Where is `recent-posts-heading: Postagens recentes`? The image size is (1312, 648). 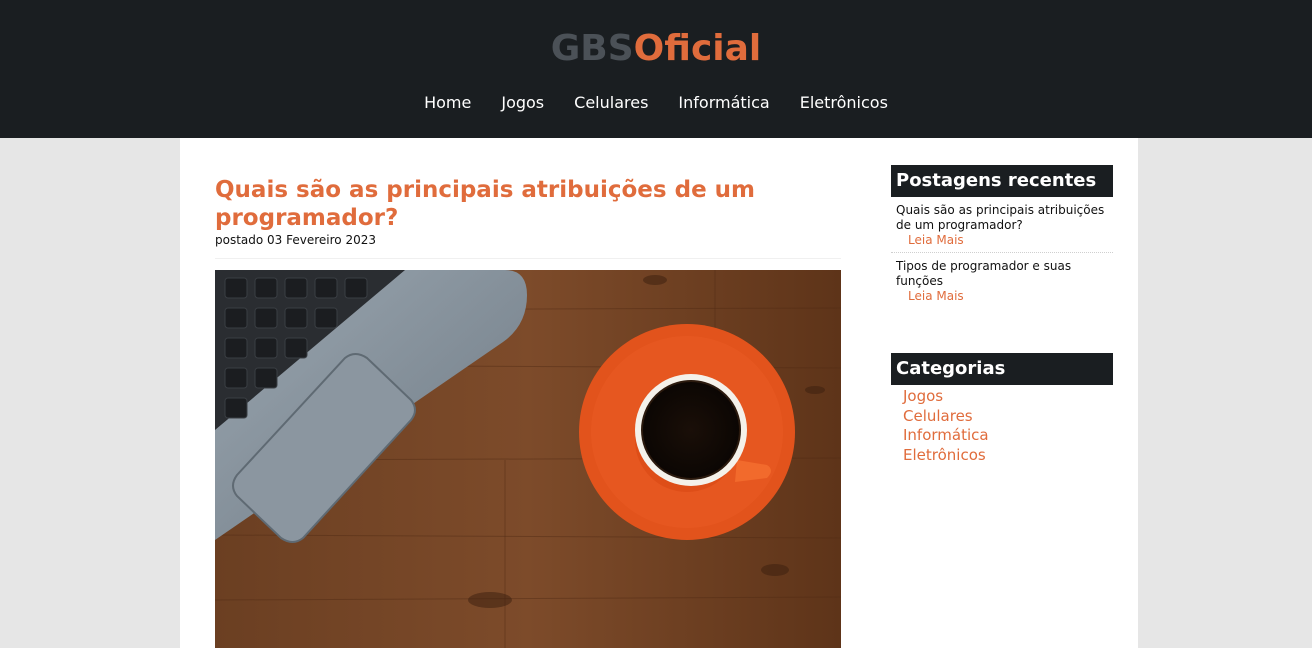 recent-posts-heading: Postagens recentes is located at coordinates (1002, 181).